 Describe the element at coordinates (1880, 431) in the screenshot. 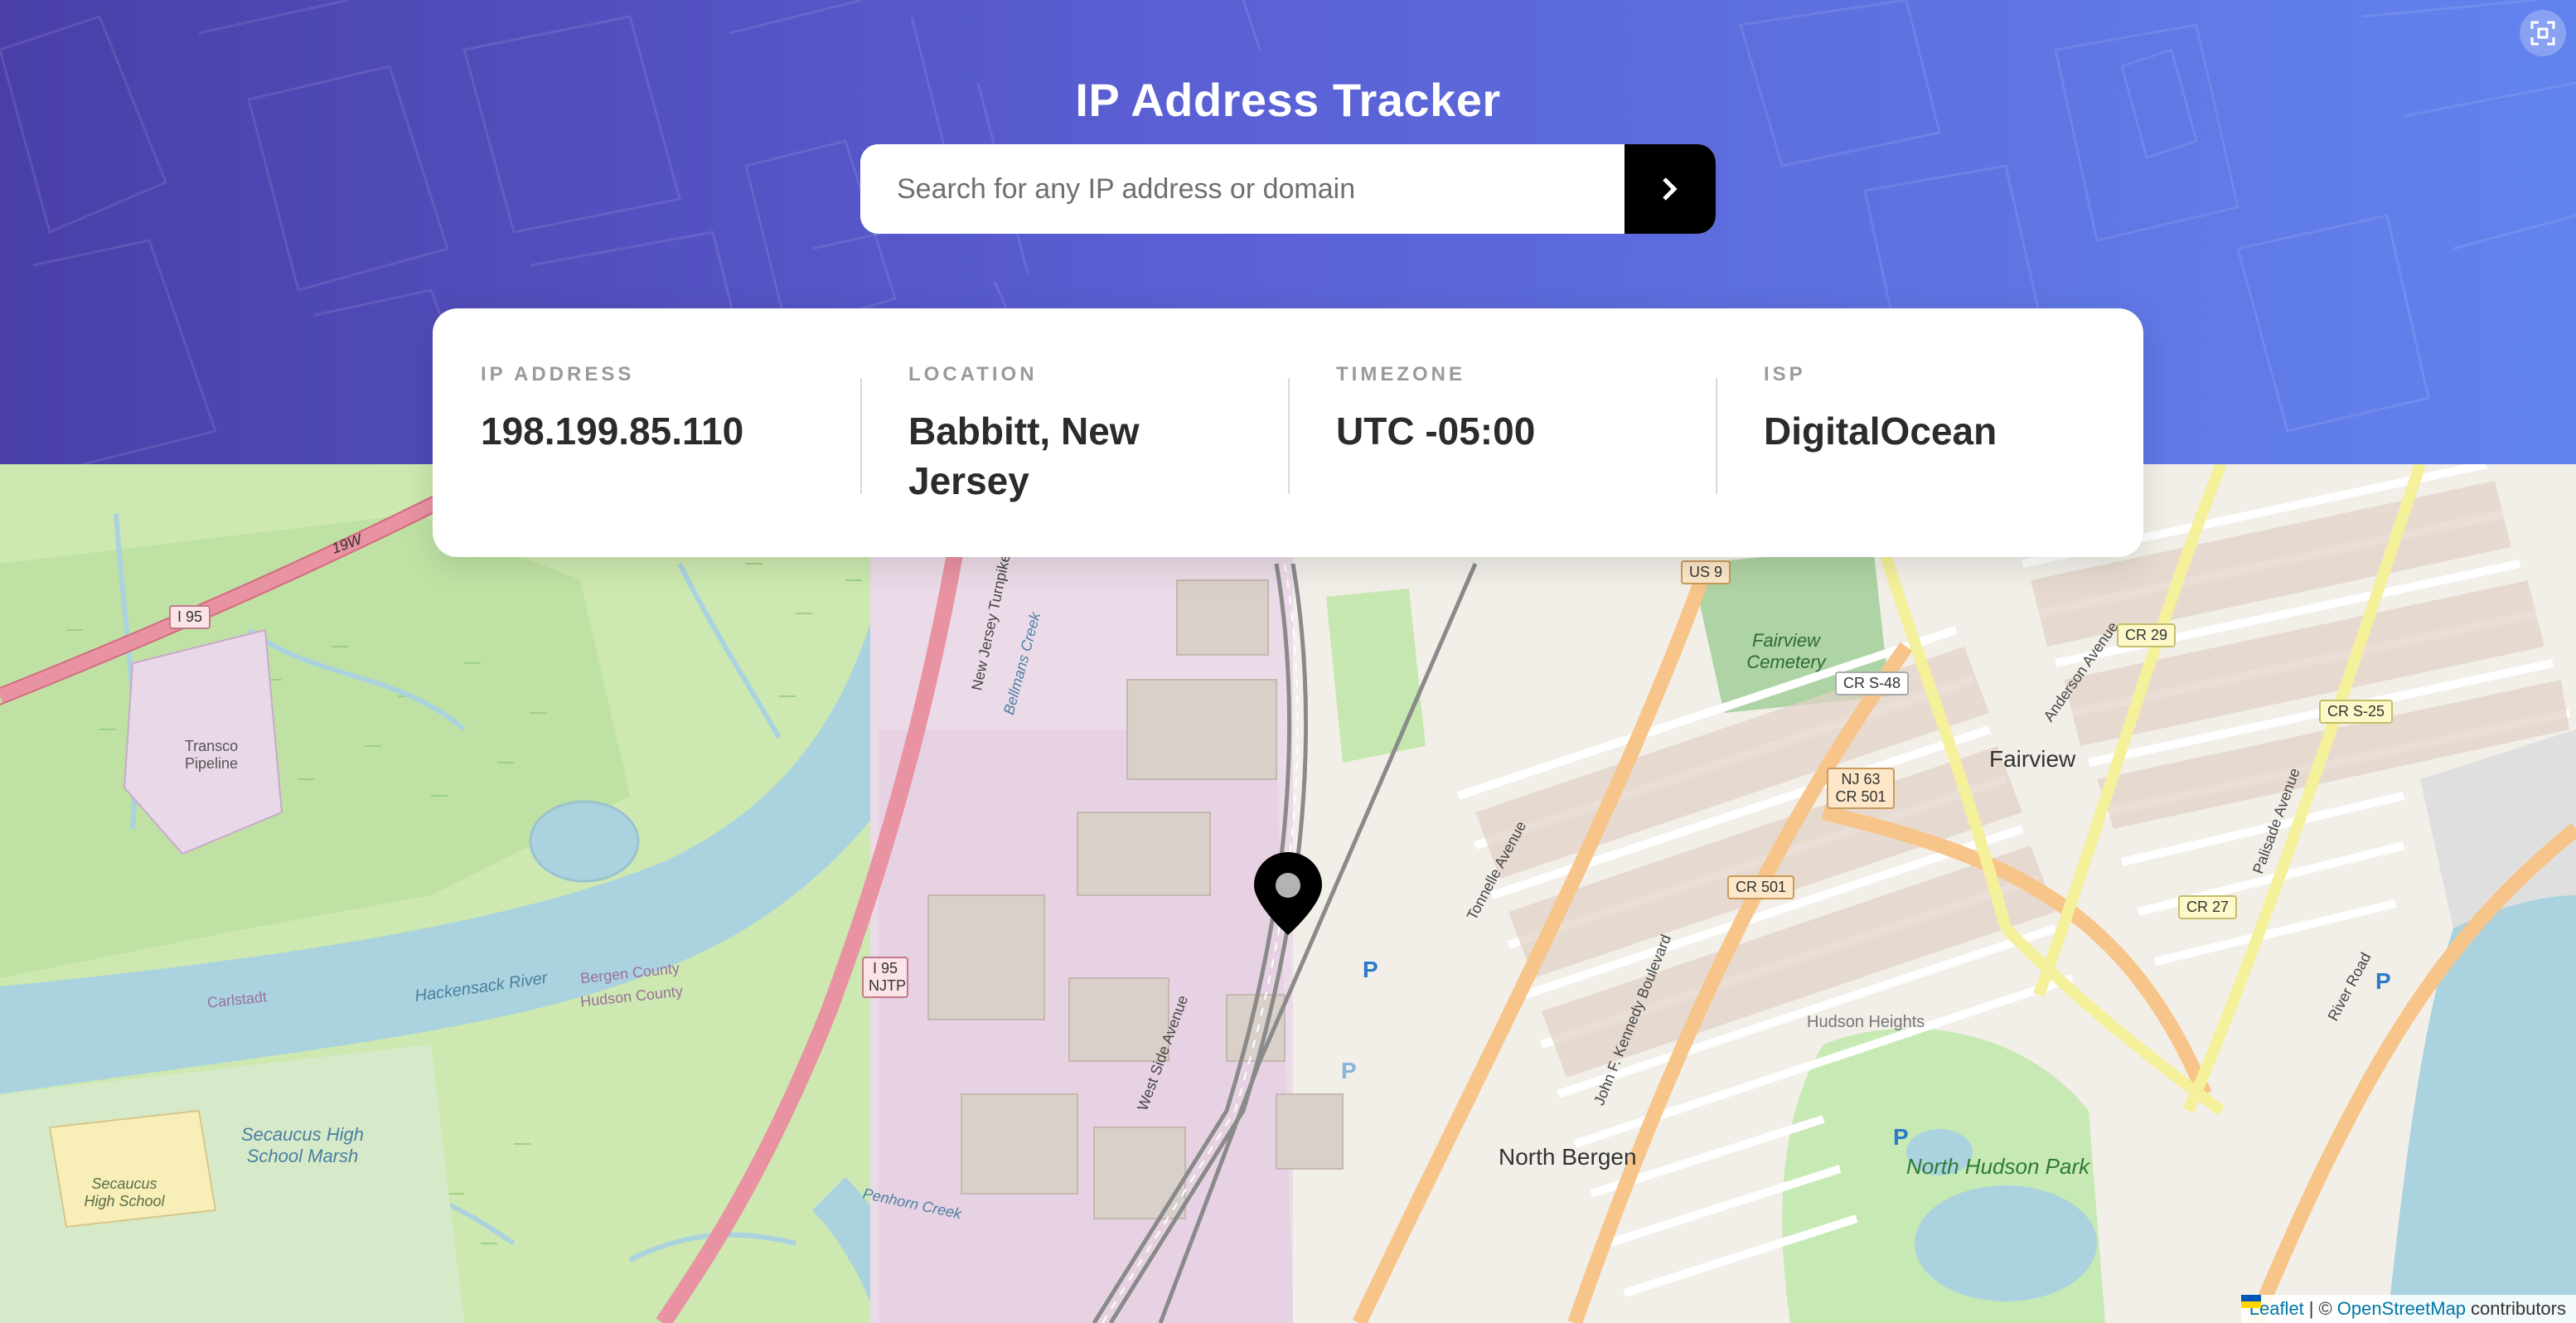

I see `isp-value: DigitalOcean` at that location.